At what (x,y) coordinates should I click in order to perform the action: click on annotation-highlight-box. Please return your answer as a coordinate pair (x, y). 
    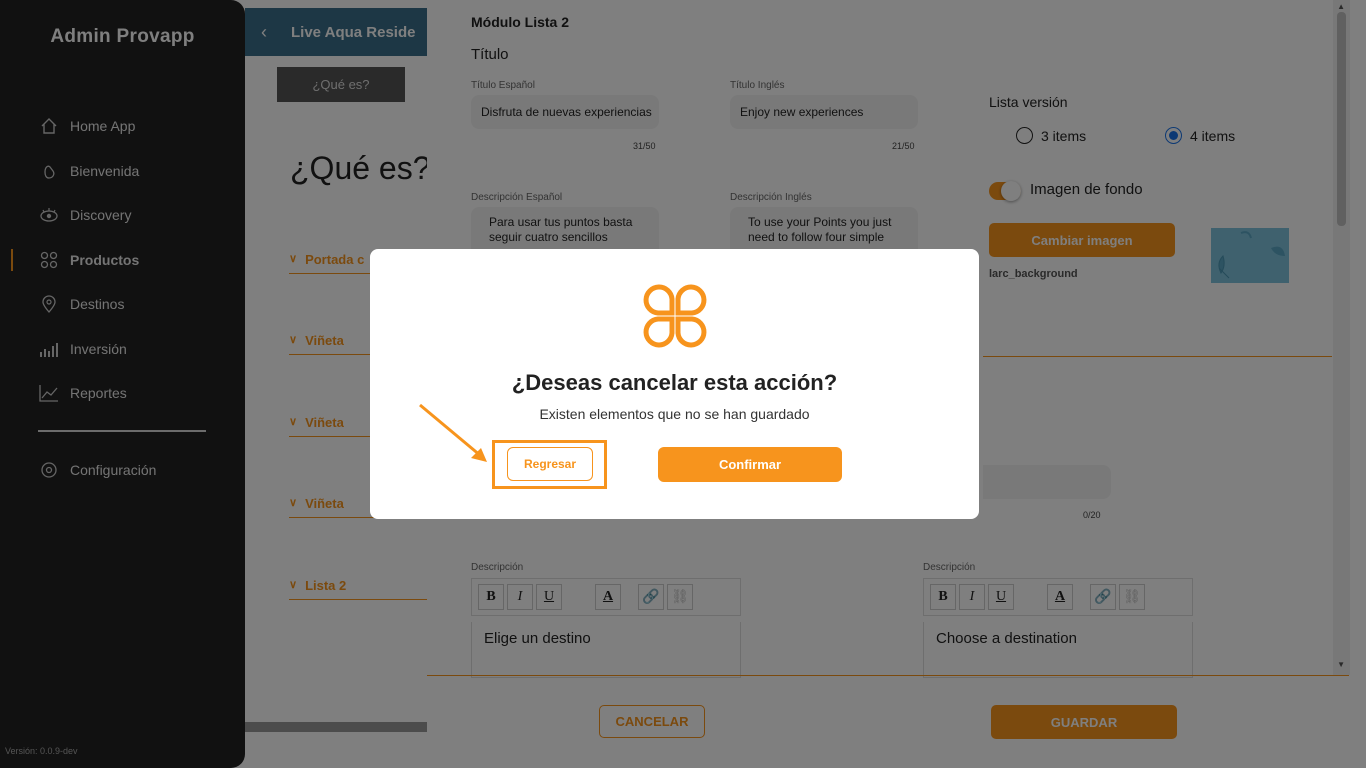
    Looking at the image, I should click on (549, 464).